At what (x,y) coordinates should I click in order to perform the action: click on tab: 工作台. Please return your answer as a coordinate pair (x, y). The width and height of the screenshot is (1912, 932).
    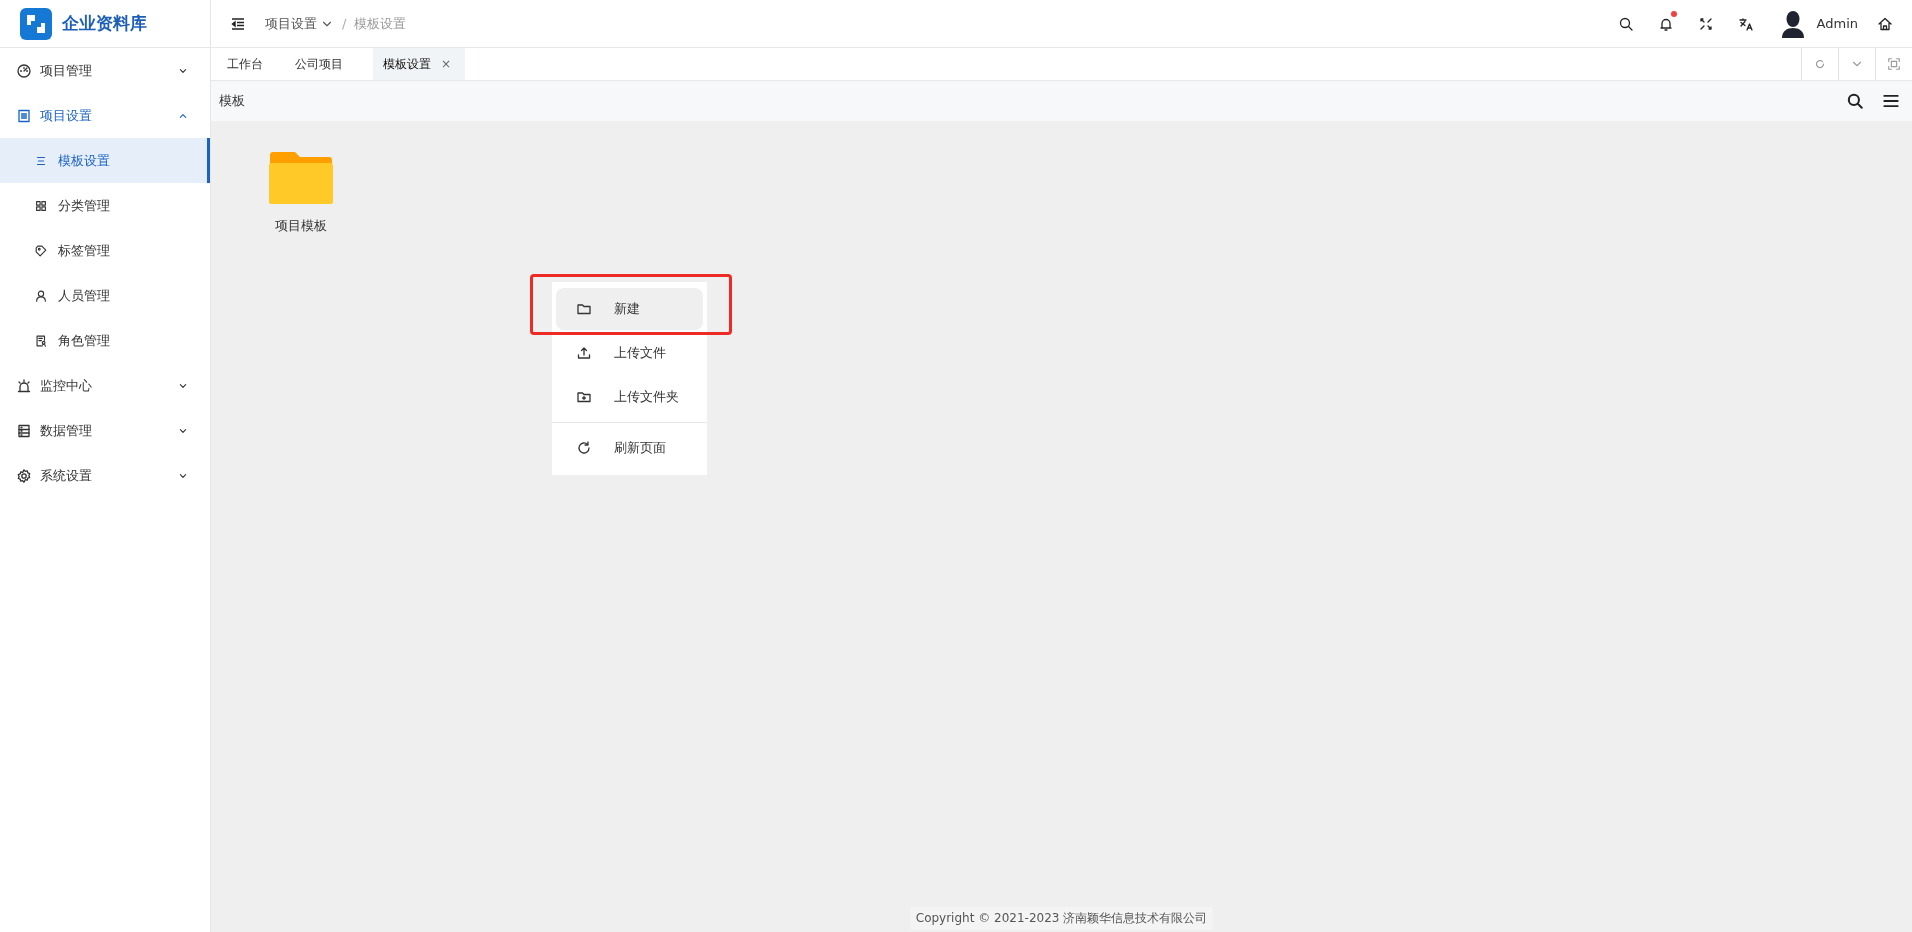
    Looking at the image, I should click on (245, 64).